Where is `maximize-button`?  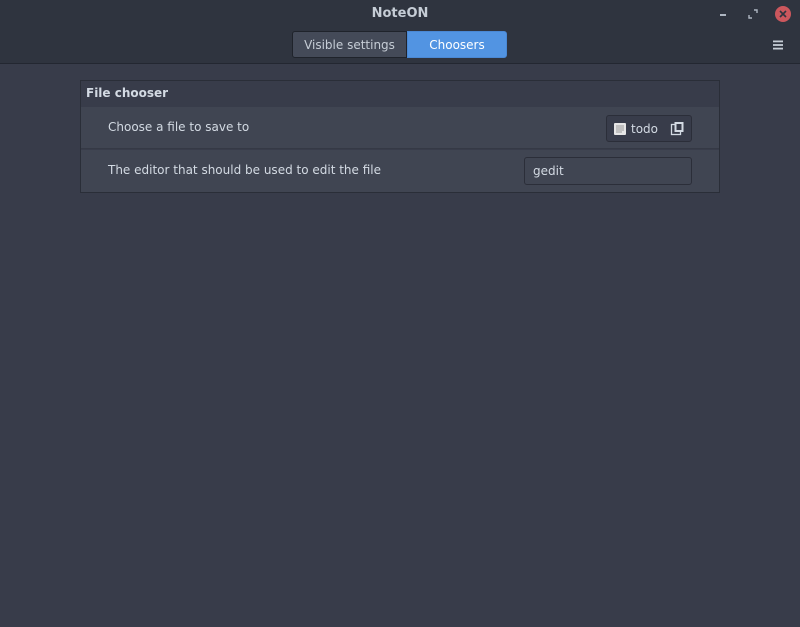
maximize-button is located at coordinates (753, 14).